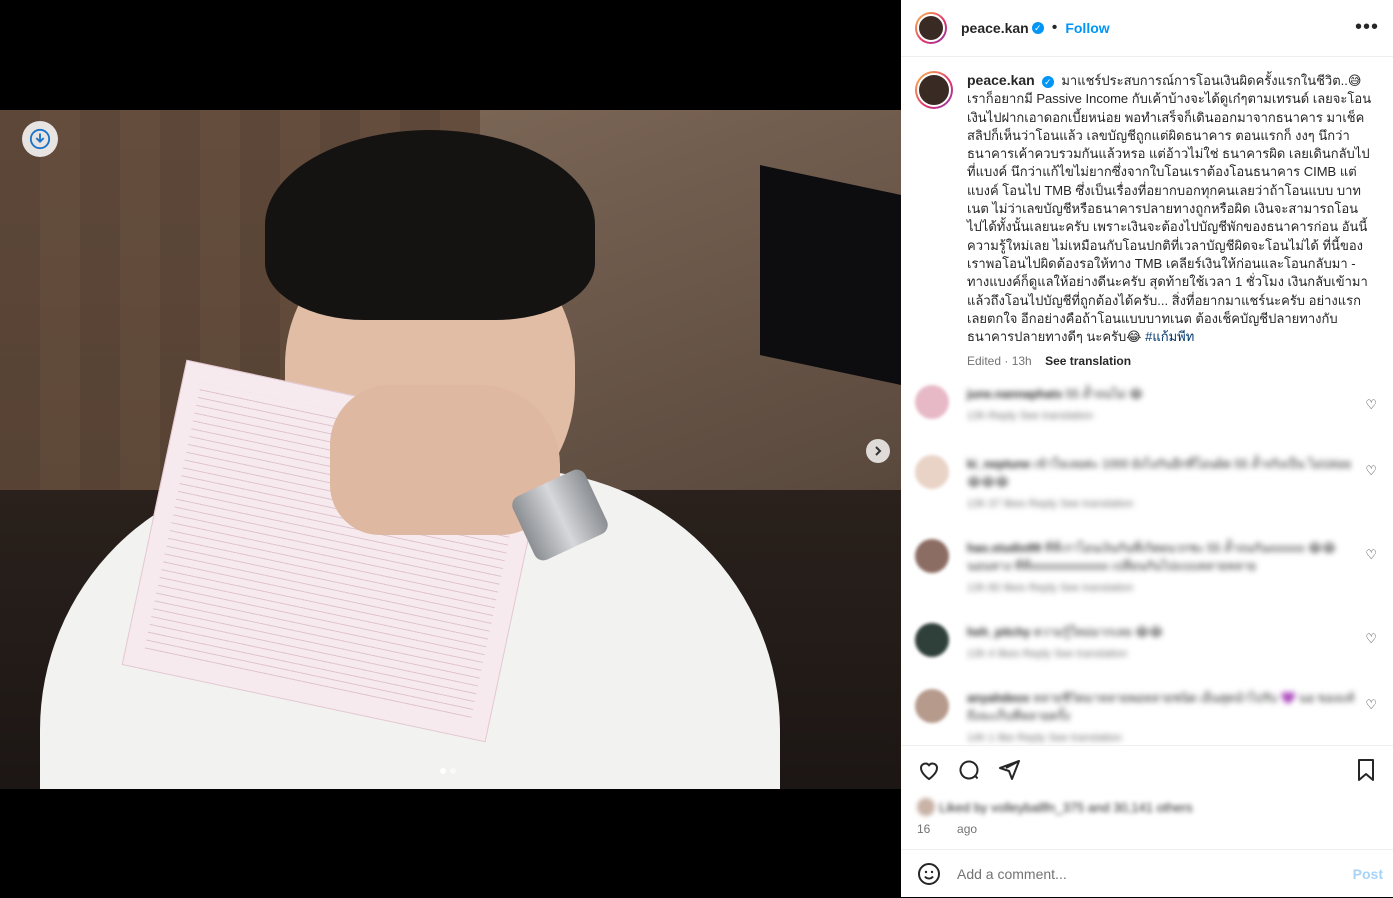 This screenshot has height=898, width=1393. Describe the element at coordinates (1009, 773) in the screenshot. I see `share-icon` at that location.